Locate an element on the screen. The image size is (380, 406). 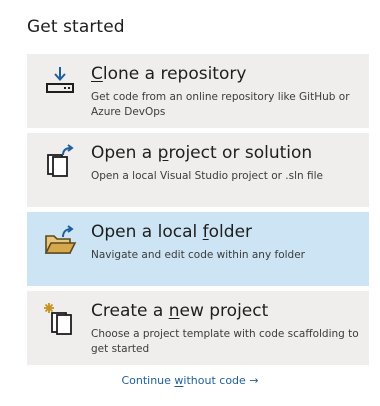
open-project-icon is located at coordinates (60, 161).